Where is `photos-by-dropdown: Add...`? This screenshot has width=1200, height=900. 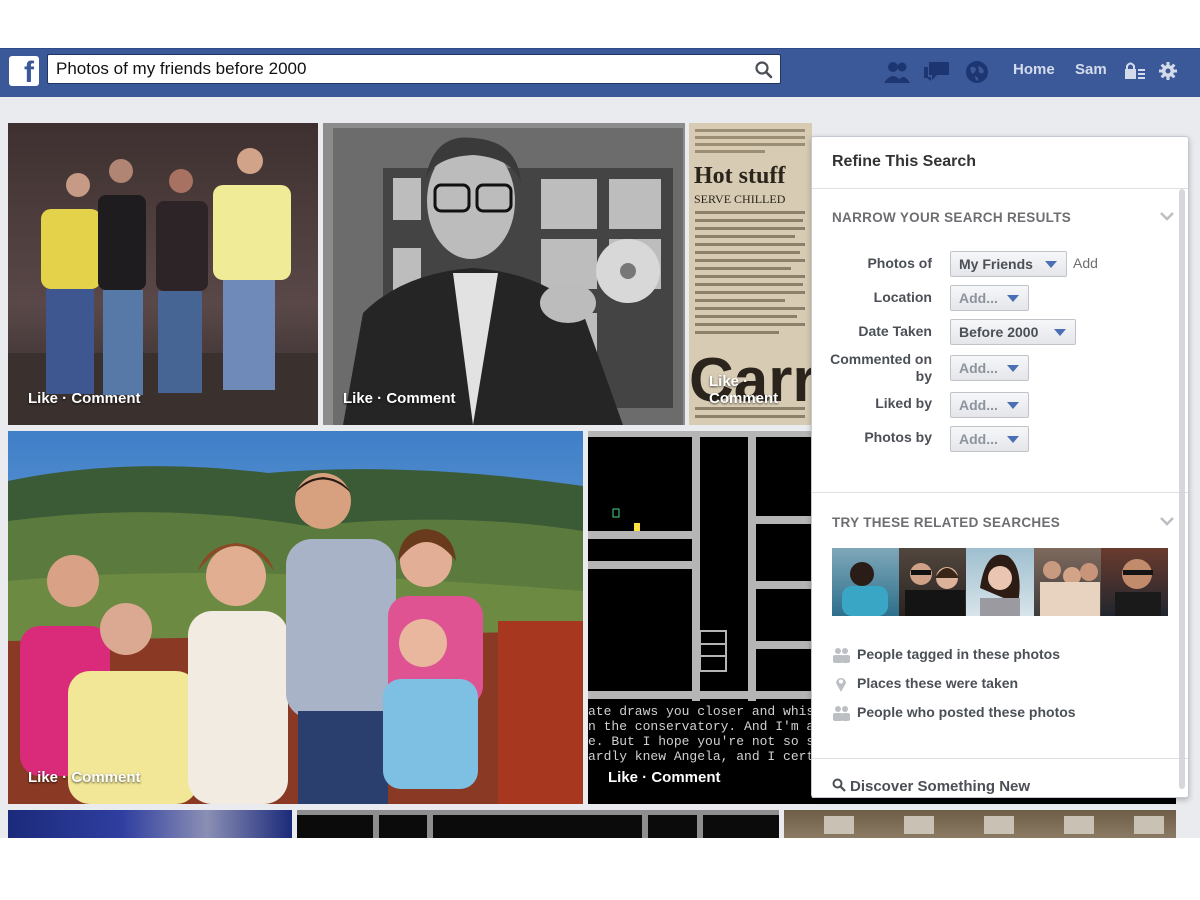
photos-by-dropdown: Add... is located at coordinates (989, 439).